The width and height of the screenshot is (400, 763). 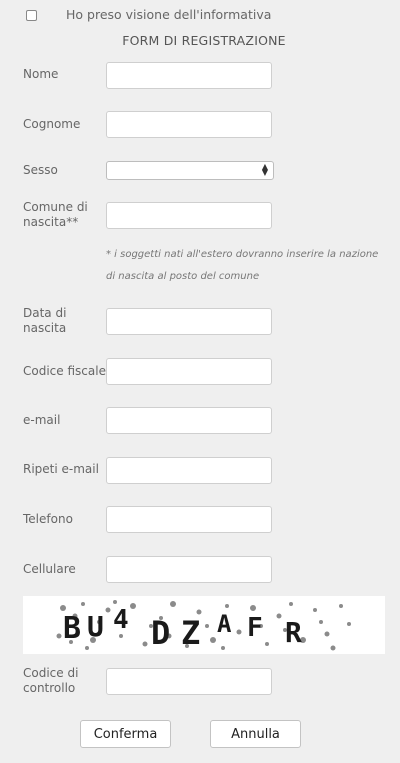 I want to click on captcha-char: U, so click(x=95, y=626).